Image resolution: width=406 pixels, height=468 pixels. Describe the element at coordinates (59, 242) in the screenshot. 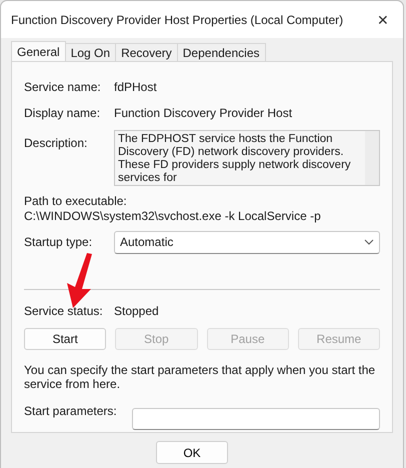

I see `field-label: Startup type:` at that location.